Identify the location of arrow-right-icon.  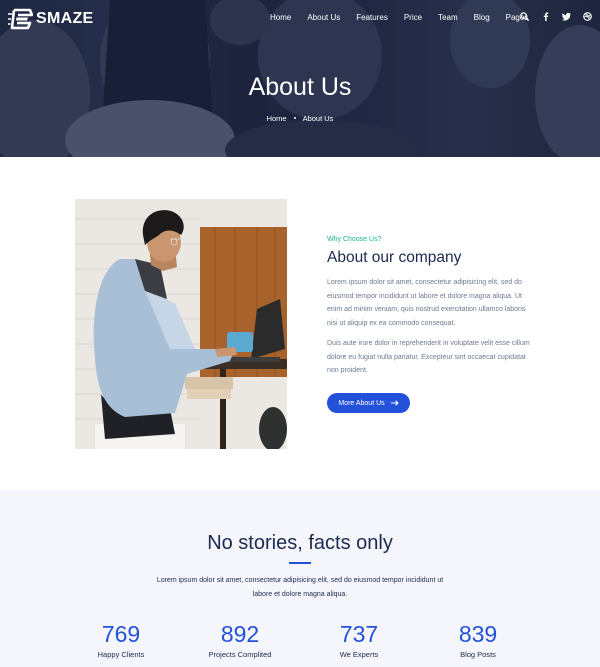
(394, 403).